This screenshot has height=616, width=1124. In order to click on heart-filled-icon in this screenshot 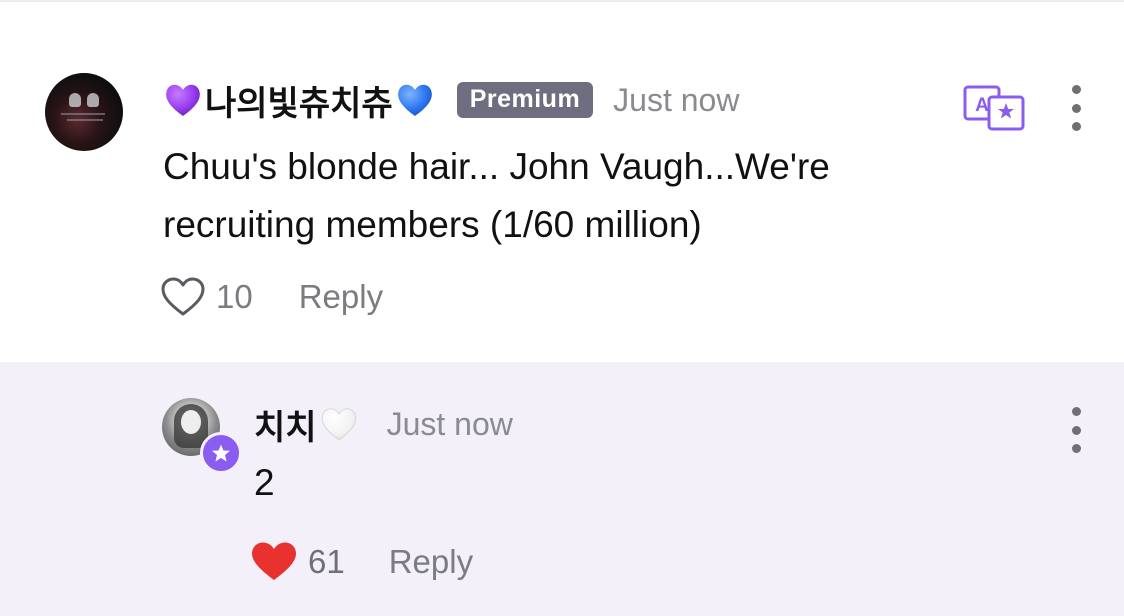, I will do `click(274, 561)`.